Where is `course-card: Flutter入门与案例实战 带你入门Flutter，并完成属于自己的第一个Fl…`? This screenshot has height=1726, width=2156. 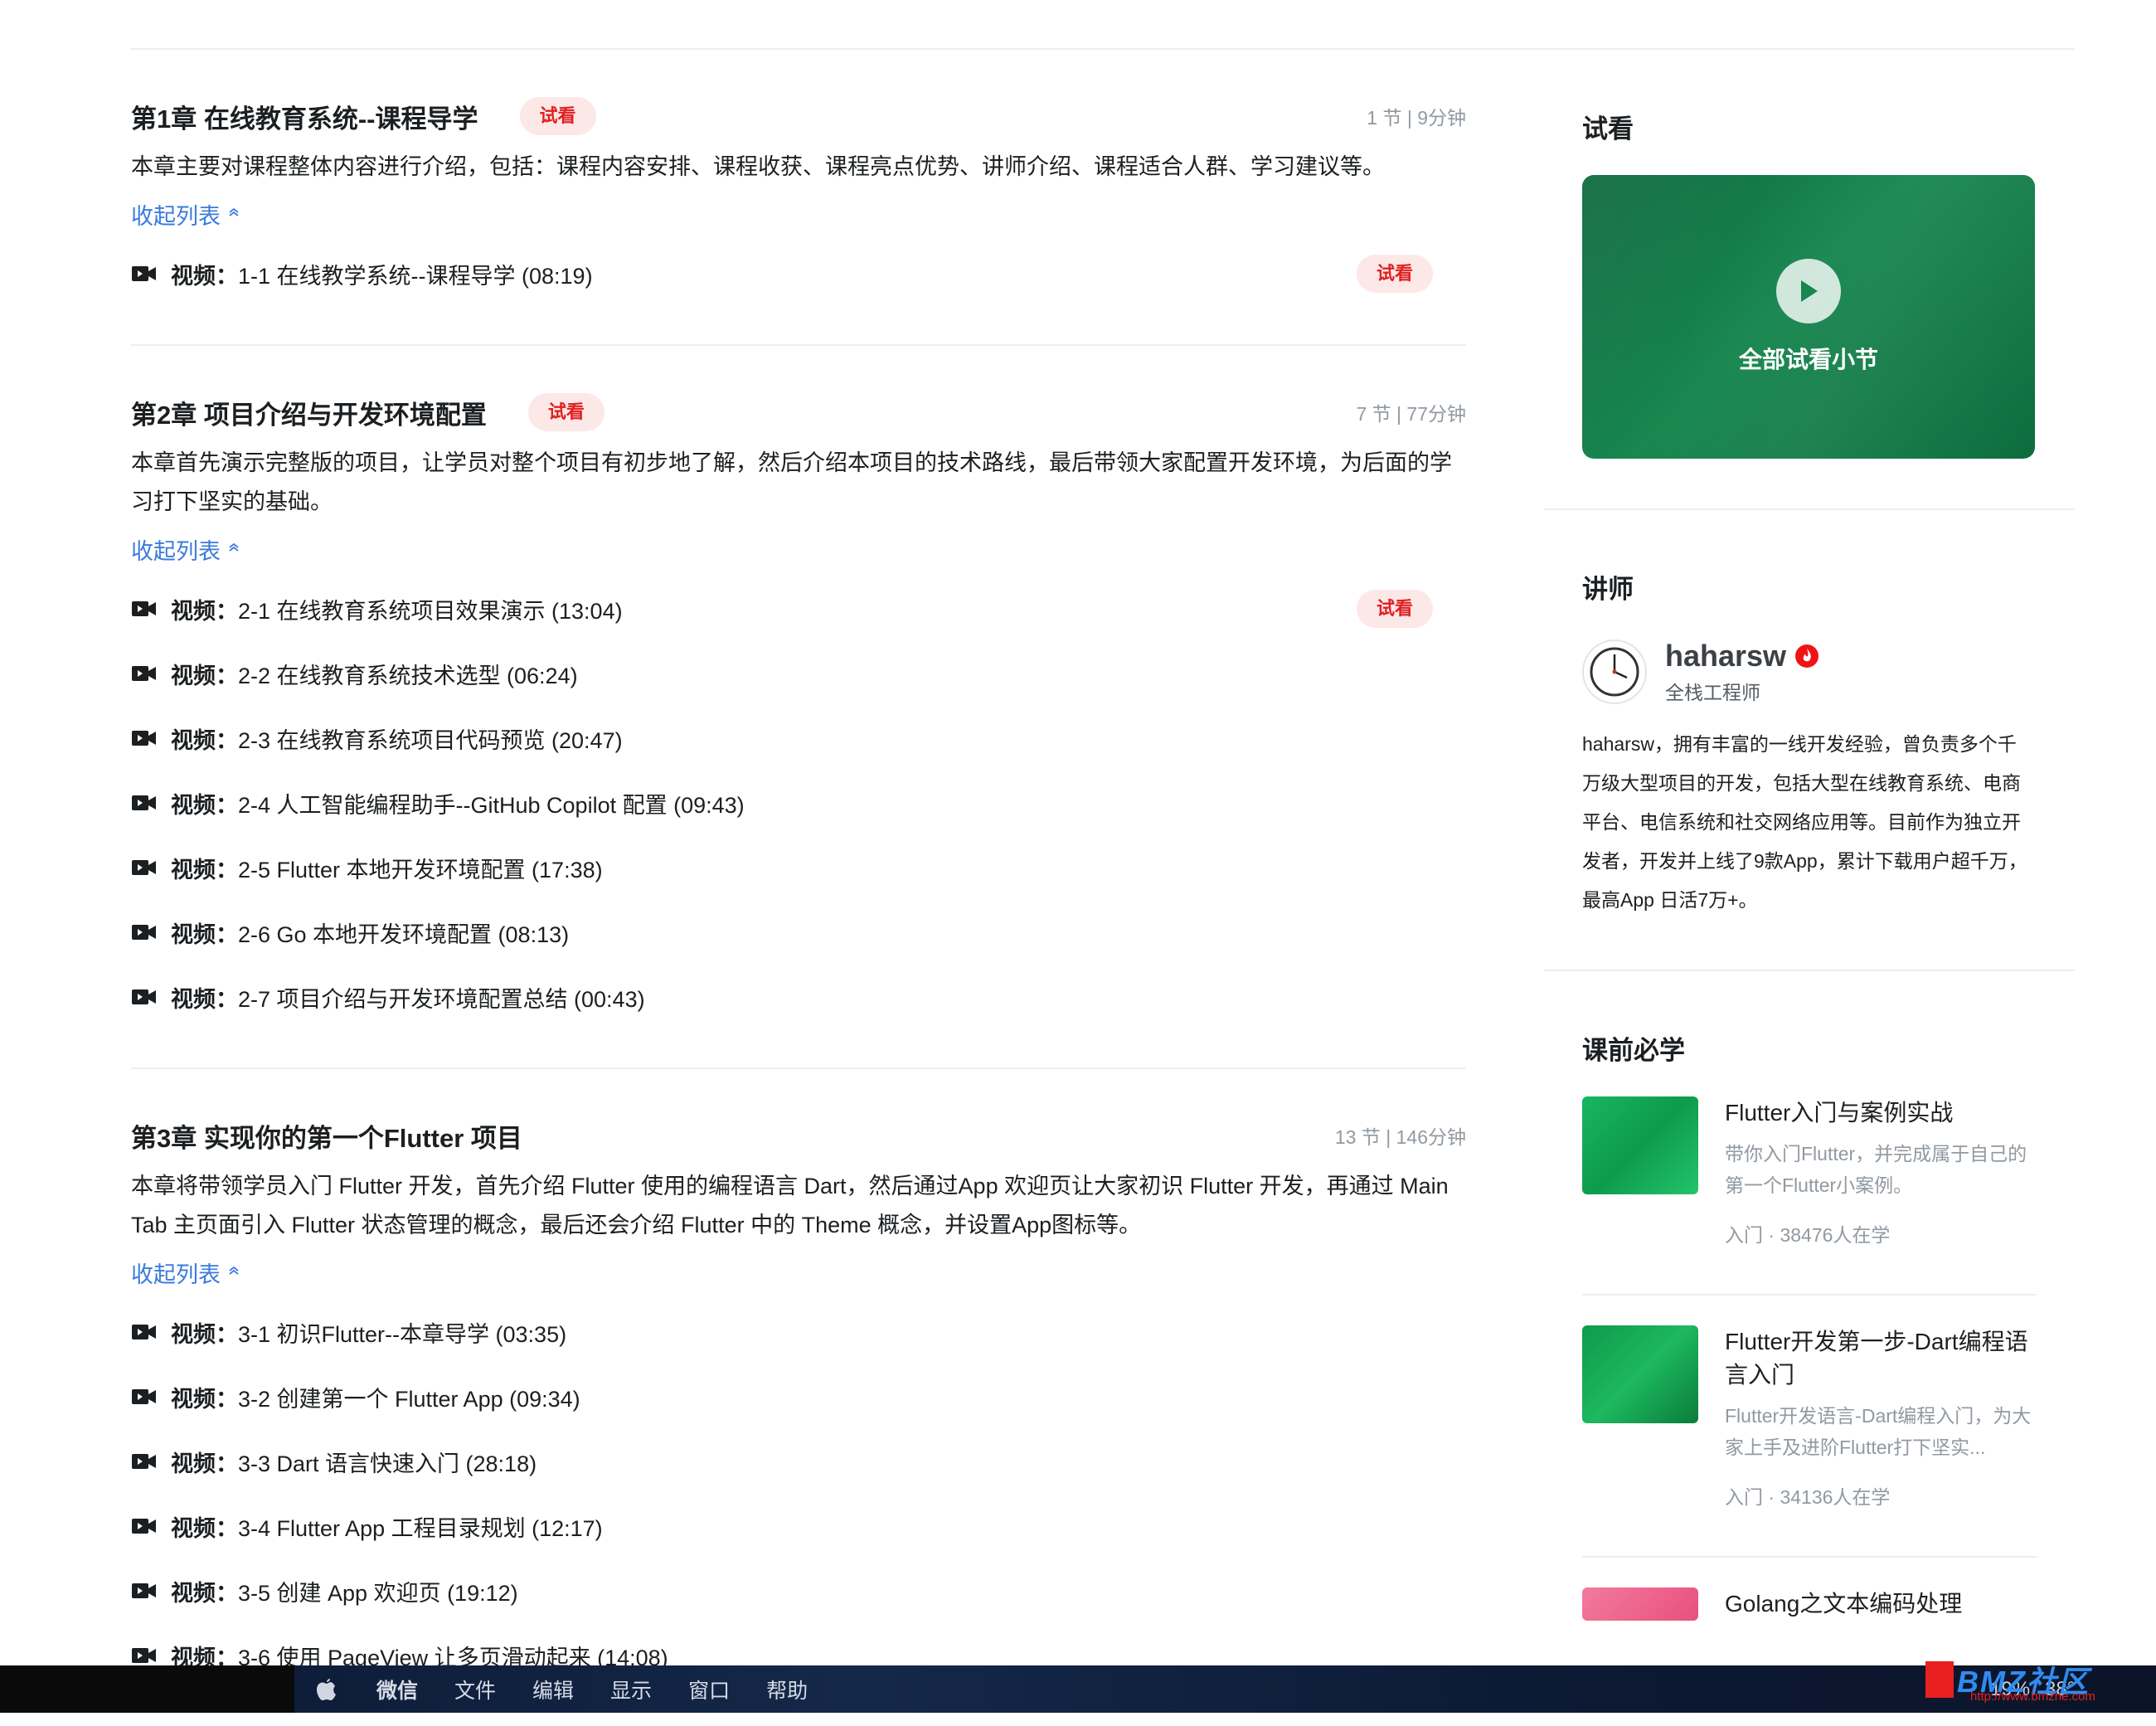 course-card: Flutter入门与案例实战 带你入门Flutter，并完成属于自己的第一个Fl… is located at coordinates (1809, 1181).